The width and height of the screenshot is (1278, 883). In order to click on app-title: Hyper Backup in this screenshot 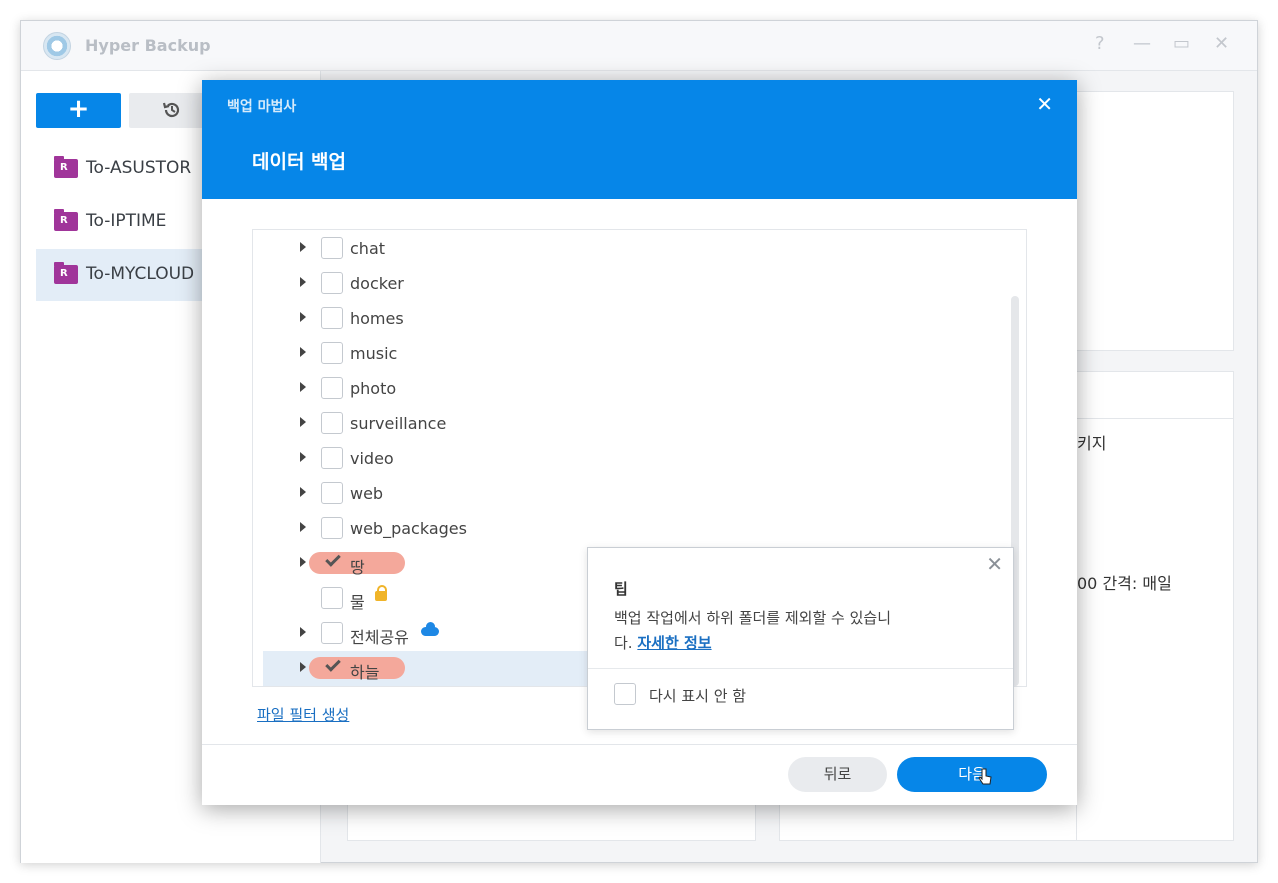, I will do `click(148, 45)`.